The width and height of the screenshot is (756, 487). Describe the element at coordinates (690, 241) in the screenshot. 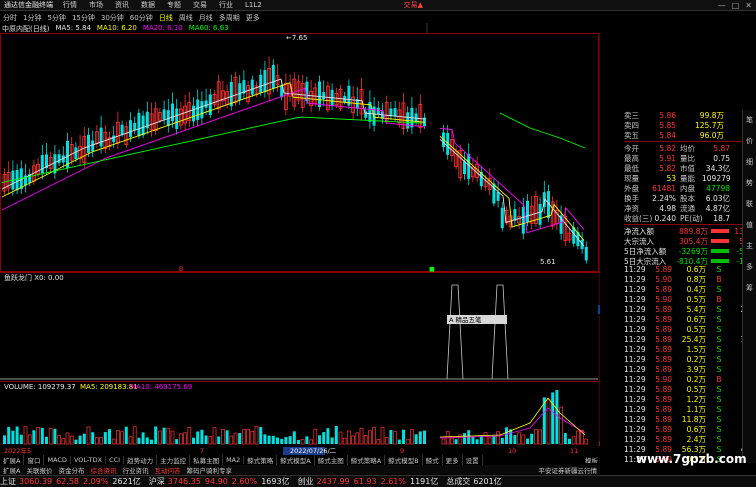

I see `flow-row: 大宗流入305.4万5%` at that location.